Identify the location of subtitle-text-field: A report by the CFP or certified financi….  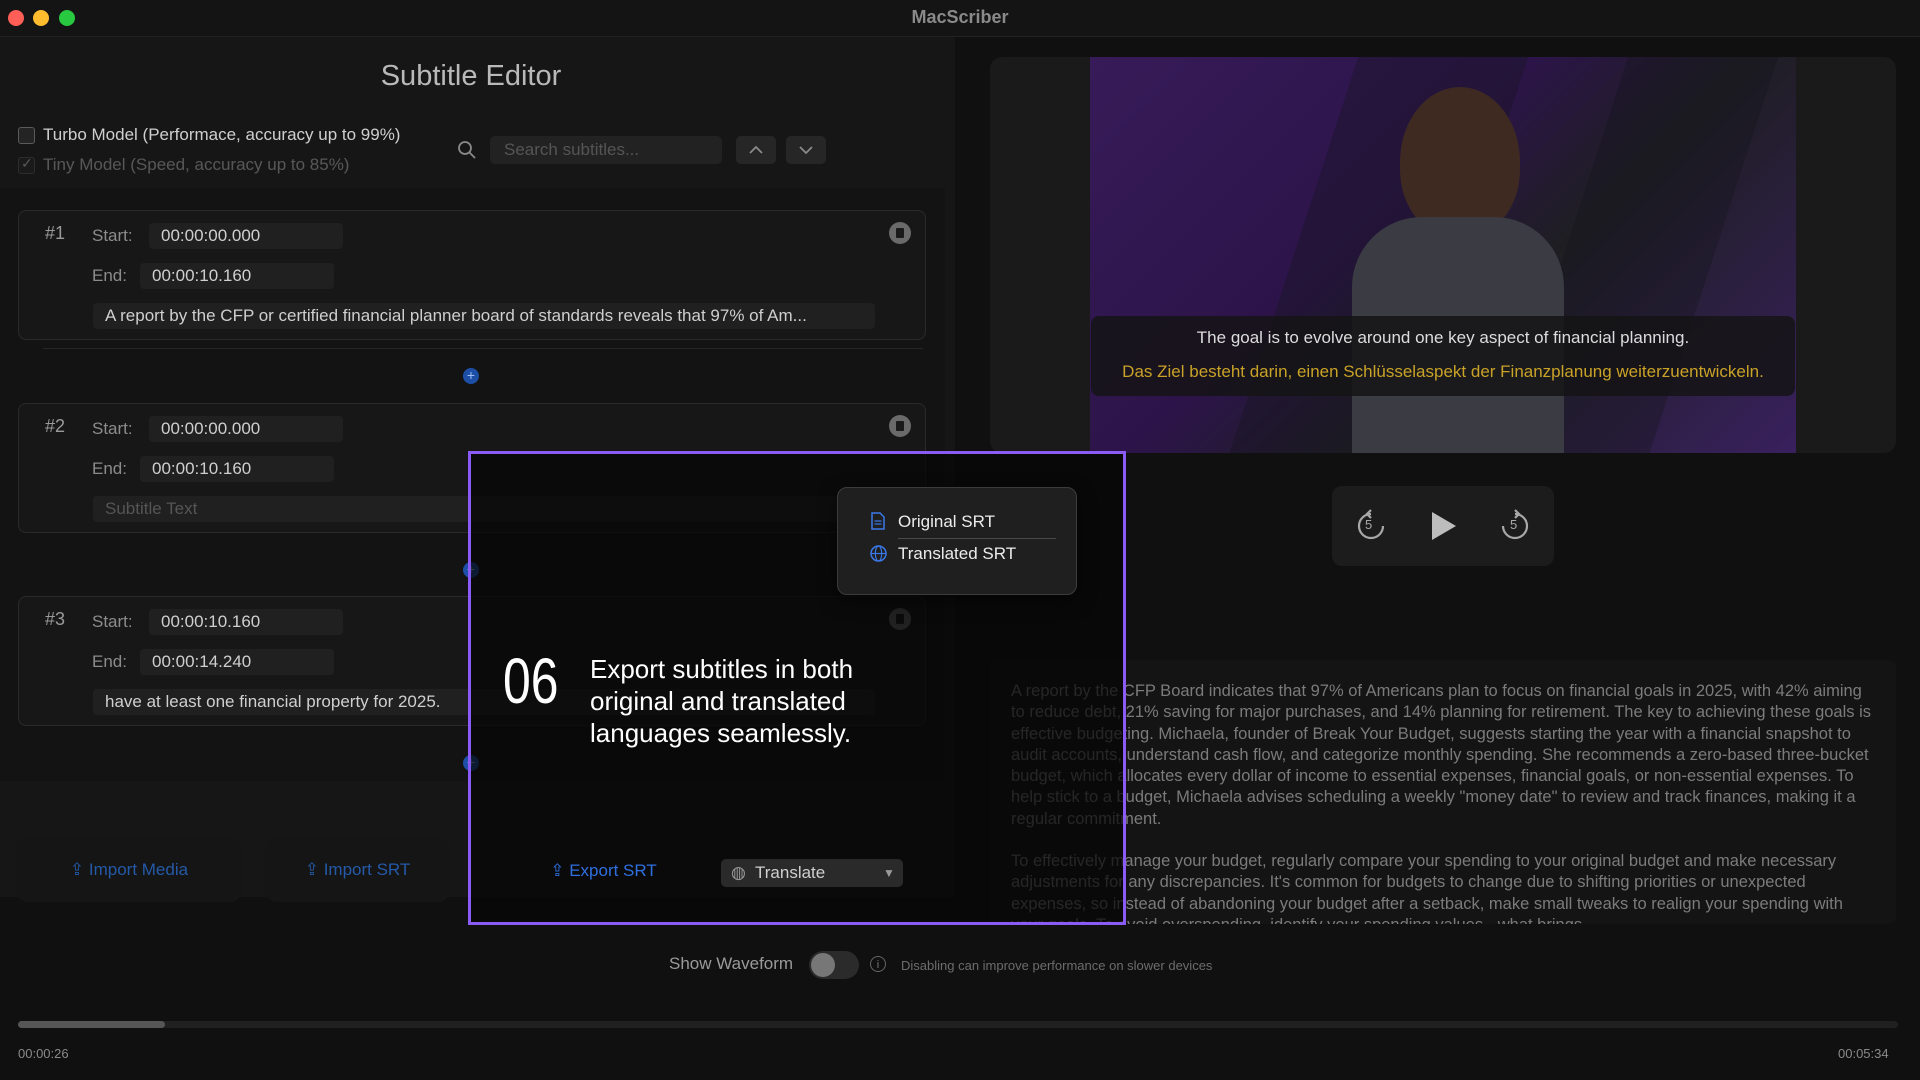
(484, 316).